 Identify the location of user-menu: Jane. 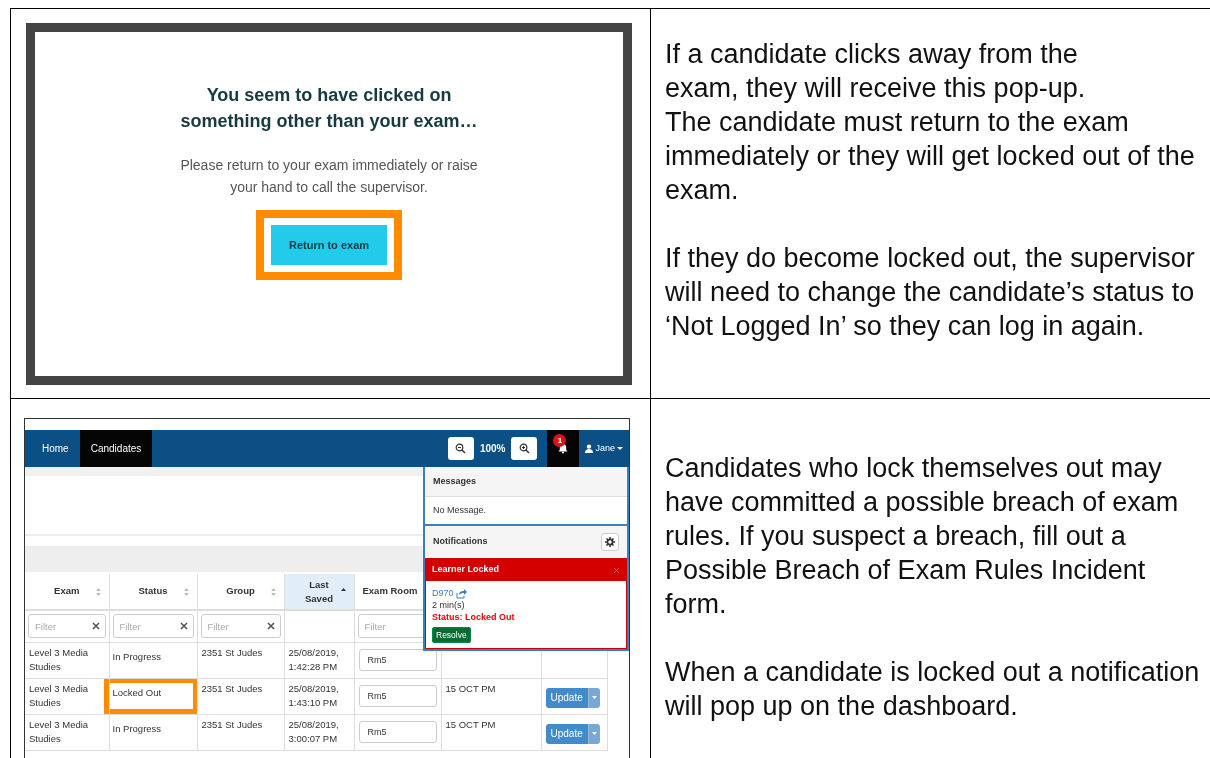
(604, 448).